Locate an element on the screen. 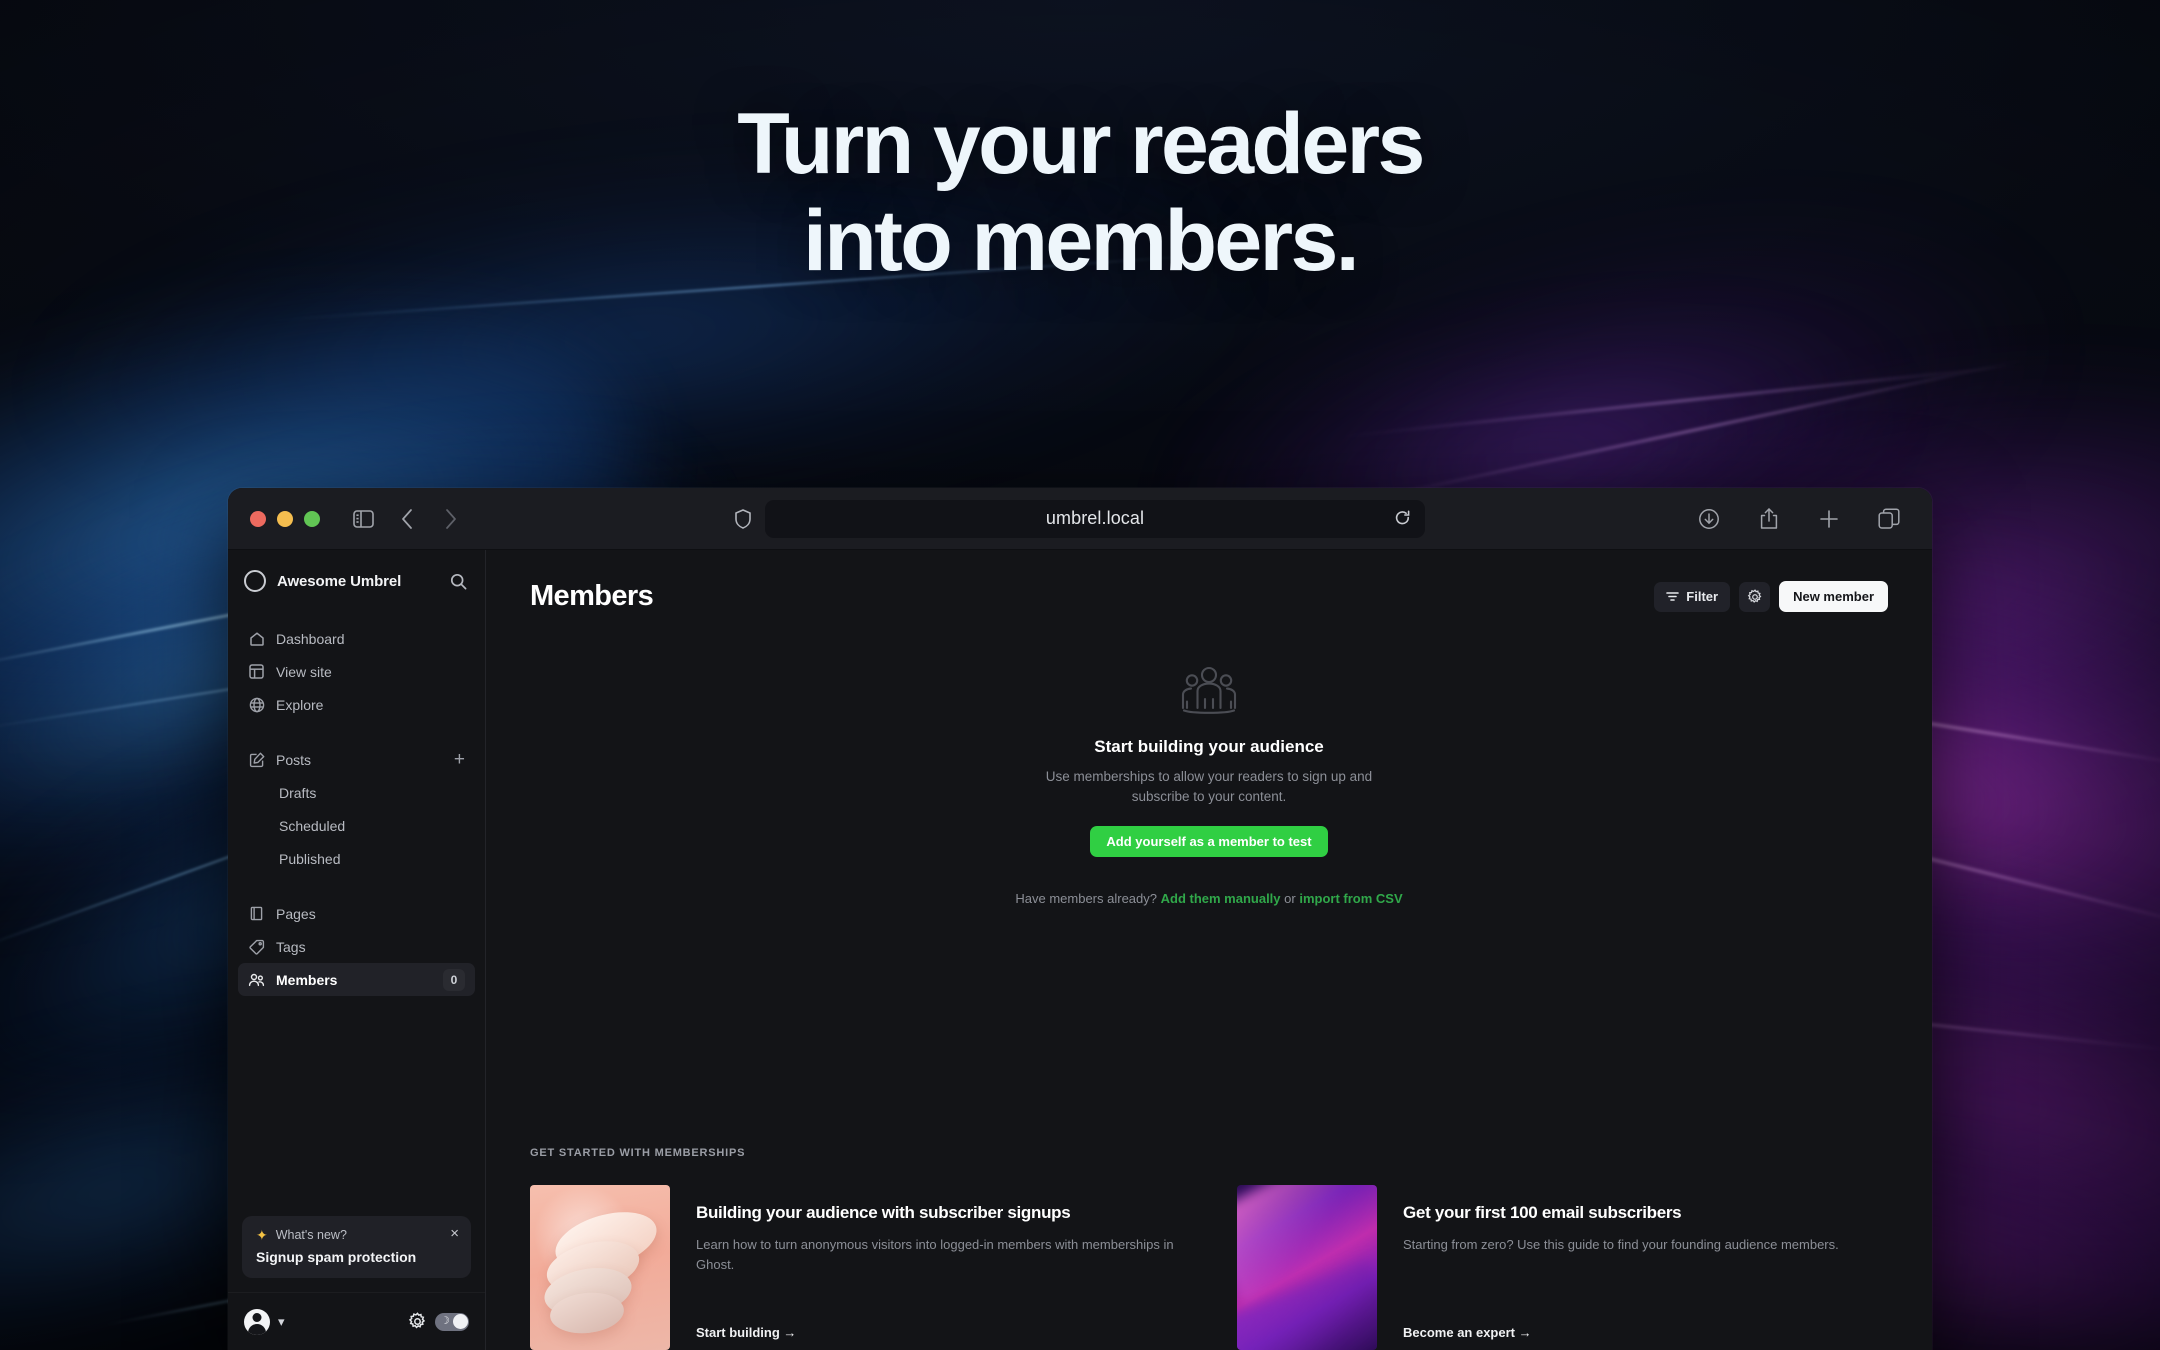 The height and width of the screenshot is (1350, 2160). sidebar-item-view-site: View site is located at coordinates (356, 671).